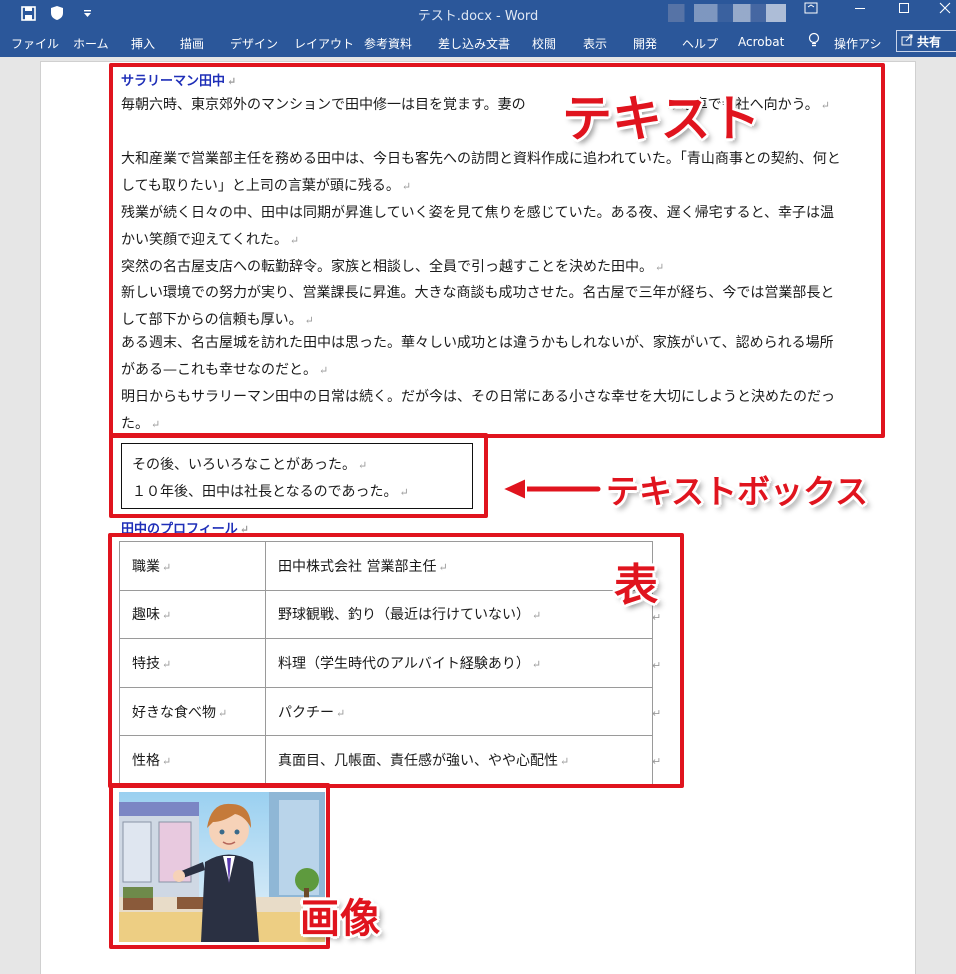 Image resolution: width=956 pixels, height=974 pixels. I want to click on tab-view: 表示, so click(595, 43).